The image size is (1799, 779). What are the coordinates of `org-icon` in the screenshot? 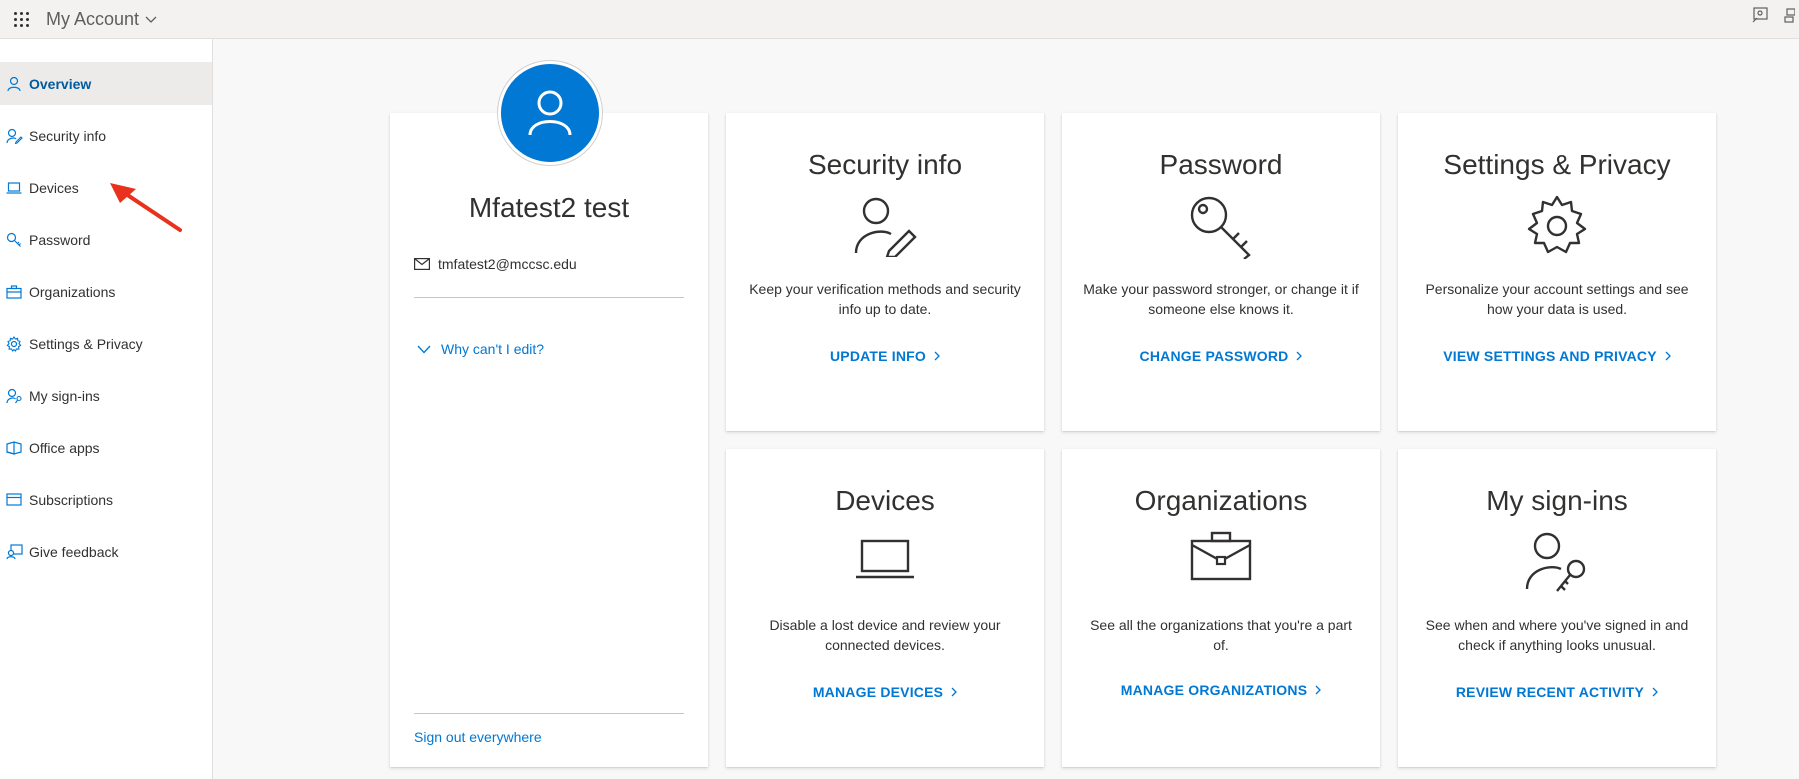 It's located at (1789, 15).